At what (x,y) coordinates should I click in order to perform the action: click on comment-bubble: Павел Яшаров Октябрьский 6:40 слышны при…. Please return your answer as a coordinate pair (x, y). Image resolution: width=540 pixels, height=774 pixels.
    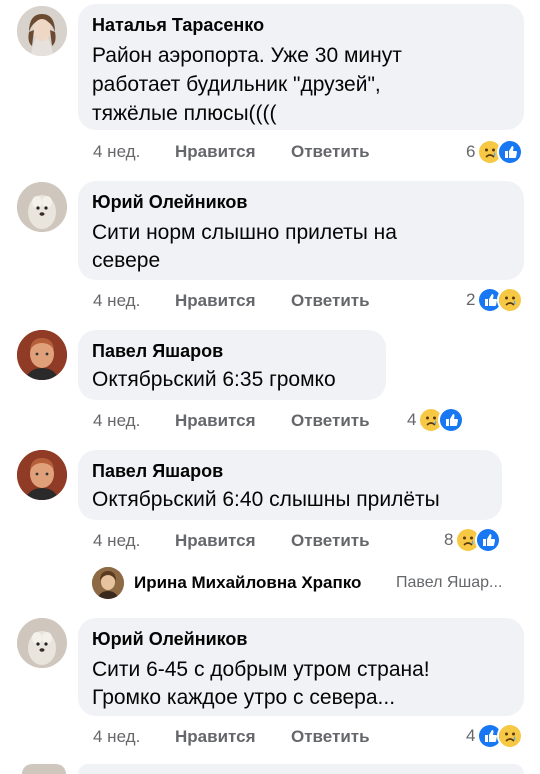
    Looking at the image, I should click on (290, 485).